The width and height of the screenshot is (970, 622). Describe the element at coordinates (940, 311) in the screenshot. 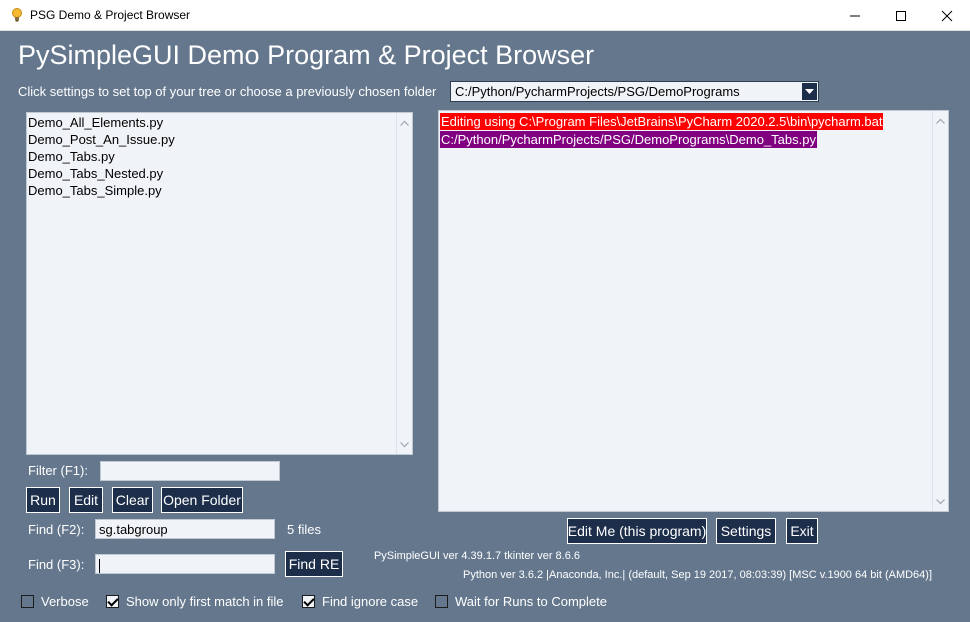

I see `output-scrollbar` at that location.